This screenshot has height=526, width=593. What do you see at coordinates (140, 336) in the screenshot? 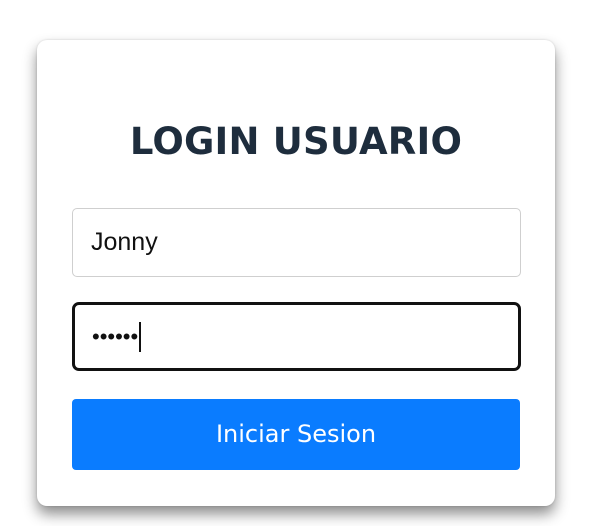
I see `text-caret` at bounding box center [140, 336].